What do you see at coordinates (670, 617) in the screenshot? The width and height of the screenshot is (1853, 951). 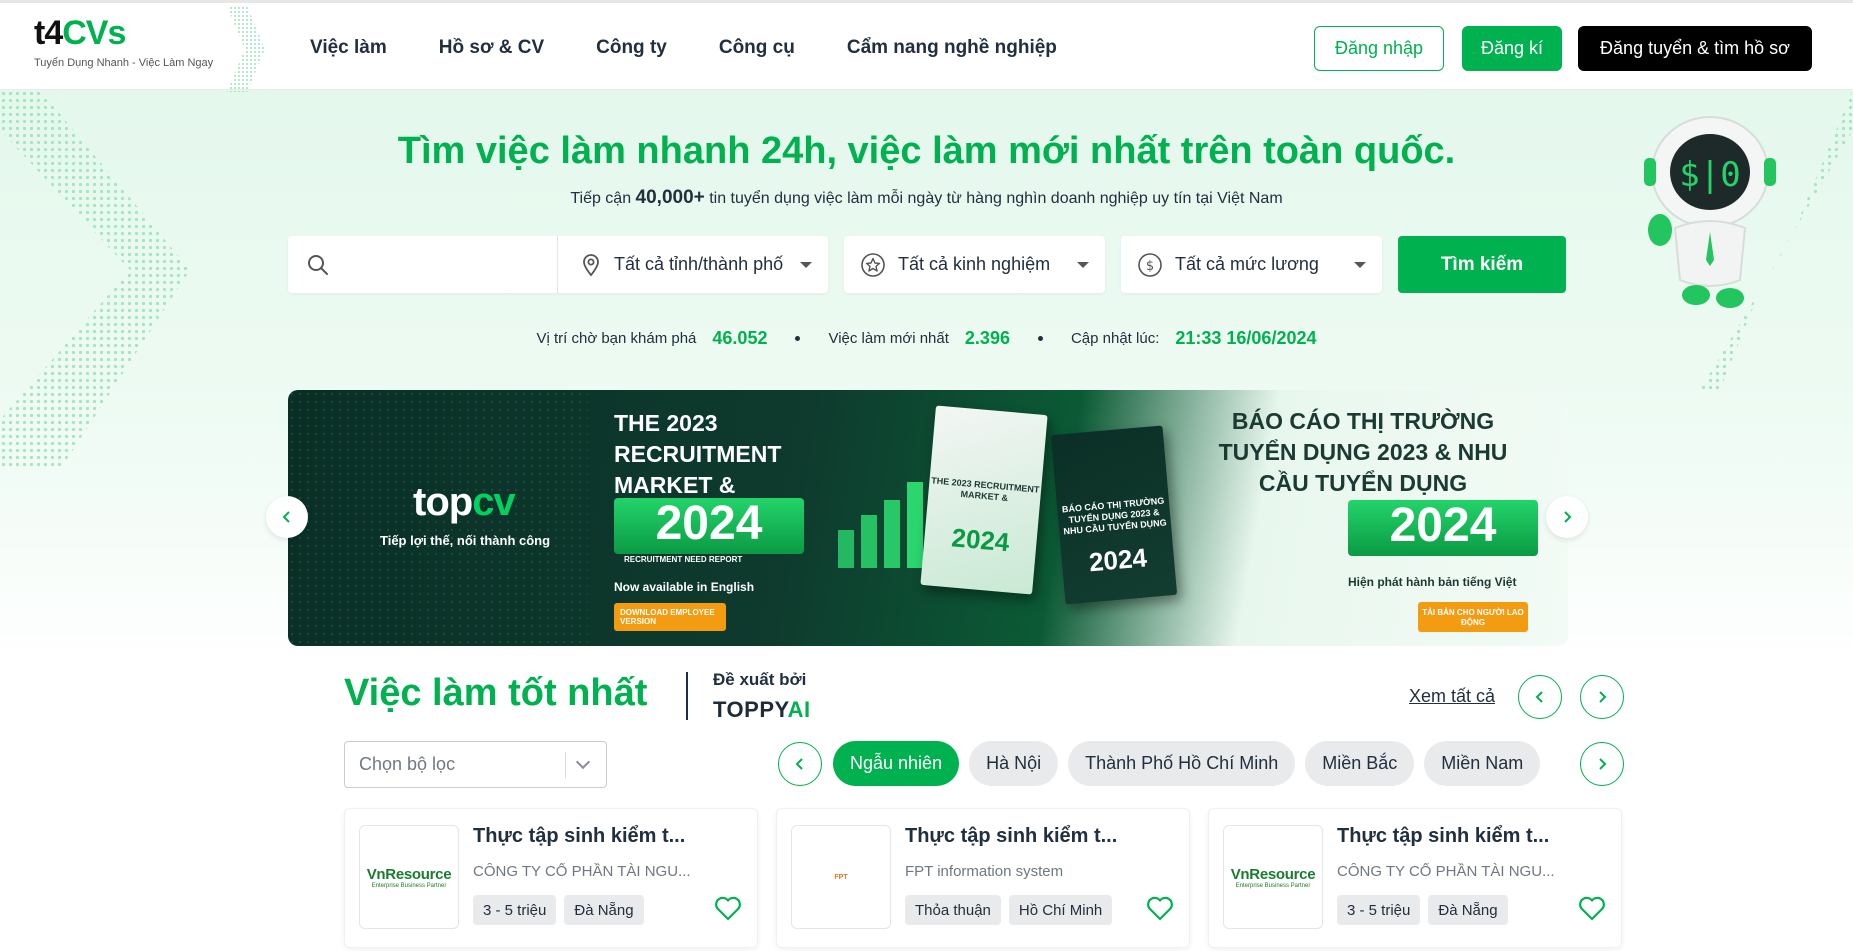 I see `banner-download-en-button: DOWNLOAD EMPLOYEE VERSION` at bounding box center [670, 617].